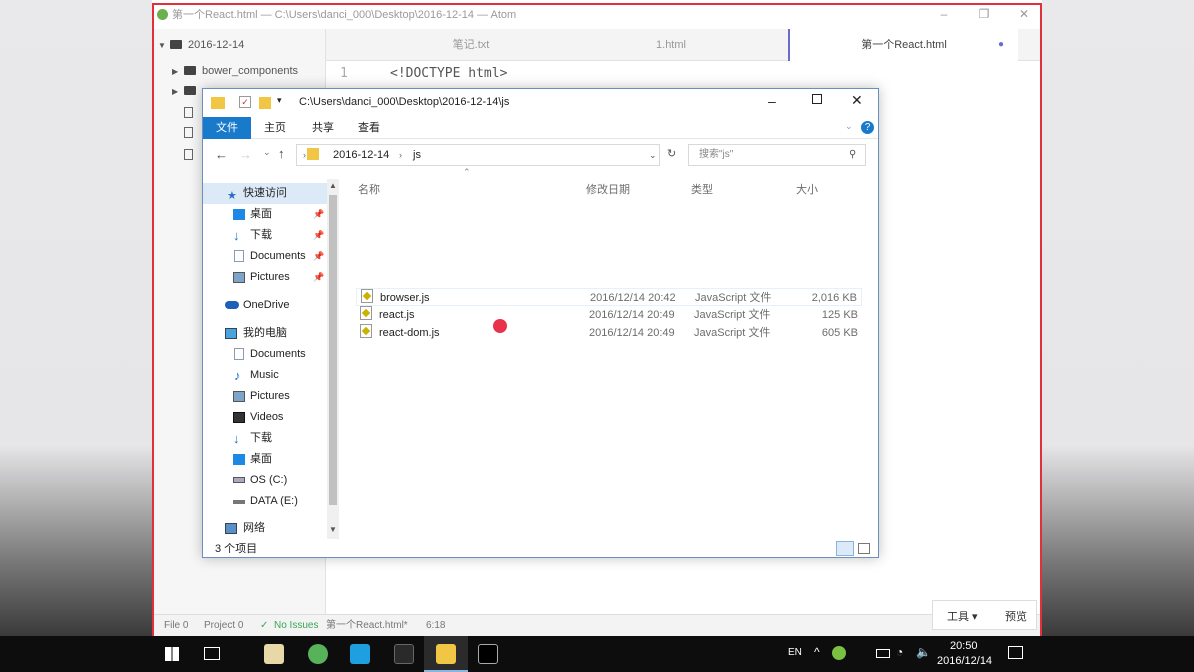 This screenshot has width=1194, height=672. I want to click on status-project-count: Project 0, so click(223, 626).